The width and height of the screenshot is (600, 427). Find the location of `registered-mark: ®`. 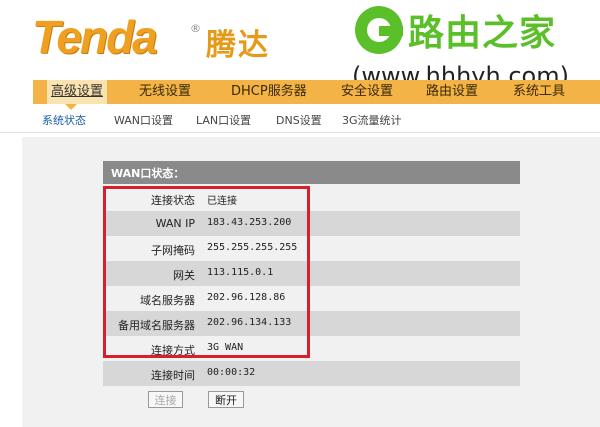

registered-mark: ® is located at coordinates (195, 28).